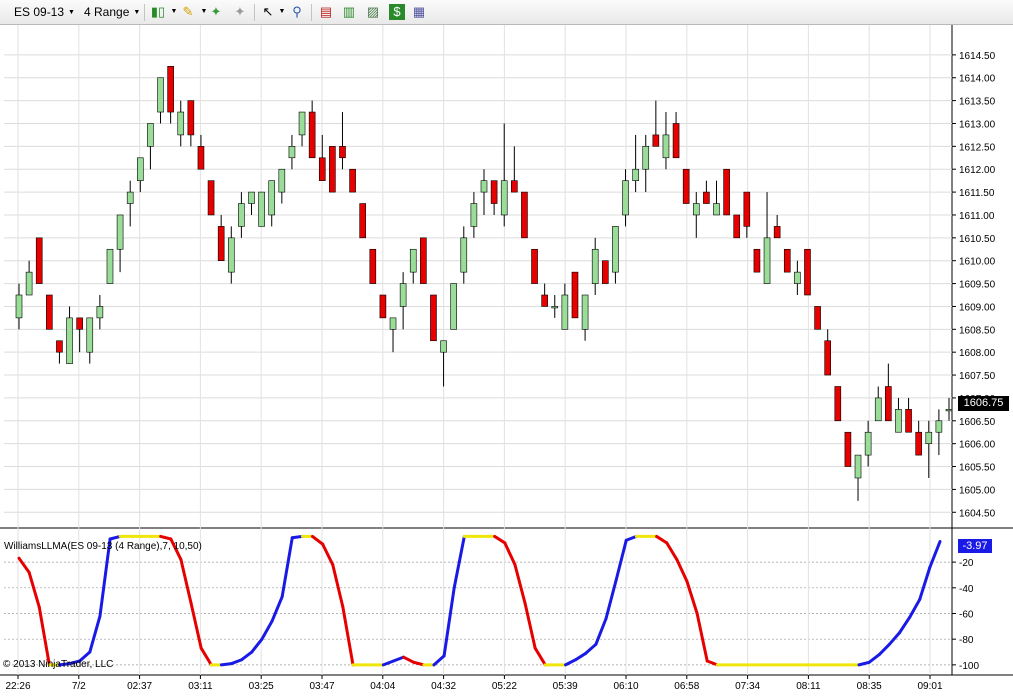 Image resolution: width=1013 pixels, height=700 pixels. What do you see at coordinates (261, 686) in the screenshot?
I see `time-tick-label: 03:25` at bounding box center [261, 686].